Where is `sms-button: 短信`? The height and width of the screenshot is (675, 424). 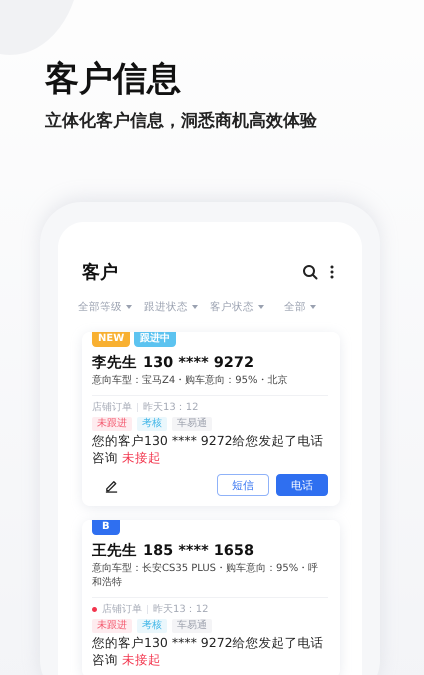 sms-button: 短信 is located at coordinates (243, 485).